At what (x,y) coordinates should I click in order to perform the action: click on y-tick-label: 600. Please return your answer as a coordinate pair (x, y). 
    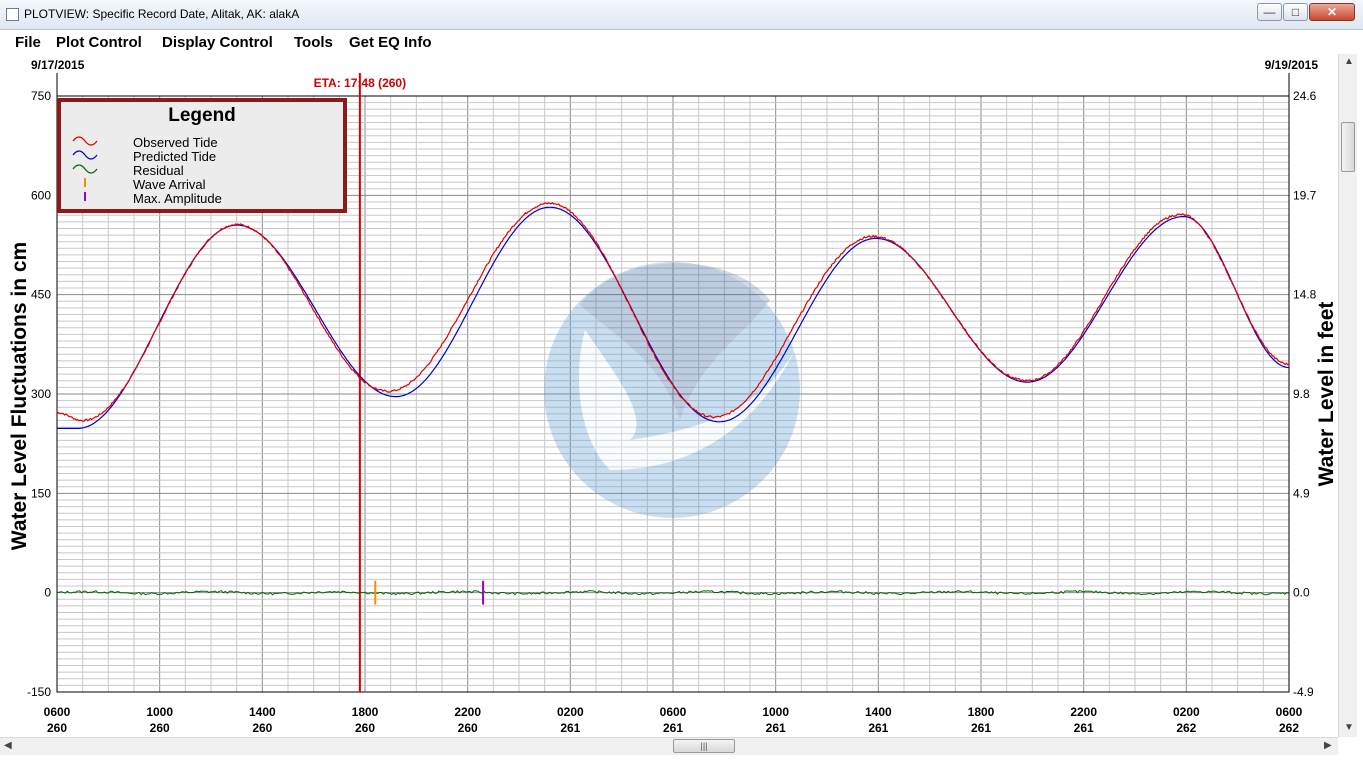
    Looking at the image, I should click on (41, 195).